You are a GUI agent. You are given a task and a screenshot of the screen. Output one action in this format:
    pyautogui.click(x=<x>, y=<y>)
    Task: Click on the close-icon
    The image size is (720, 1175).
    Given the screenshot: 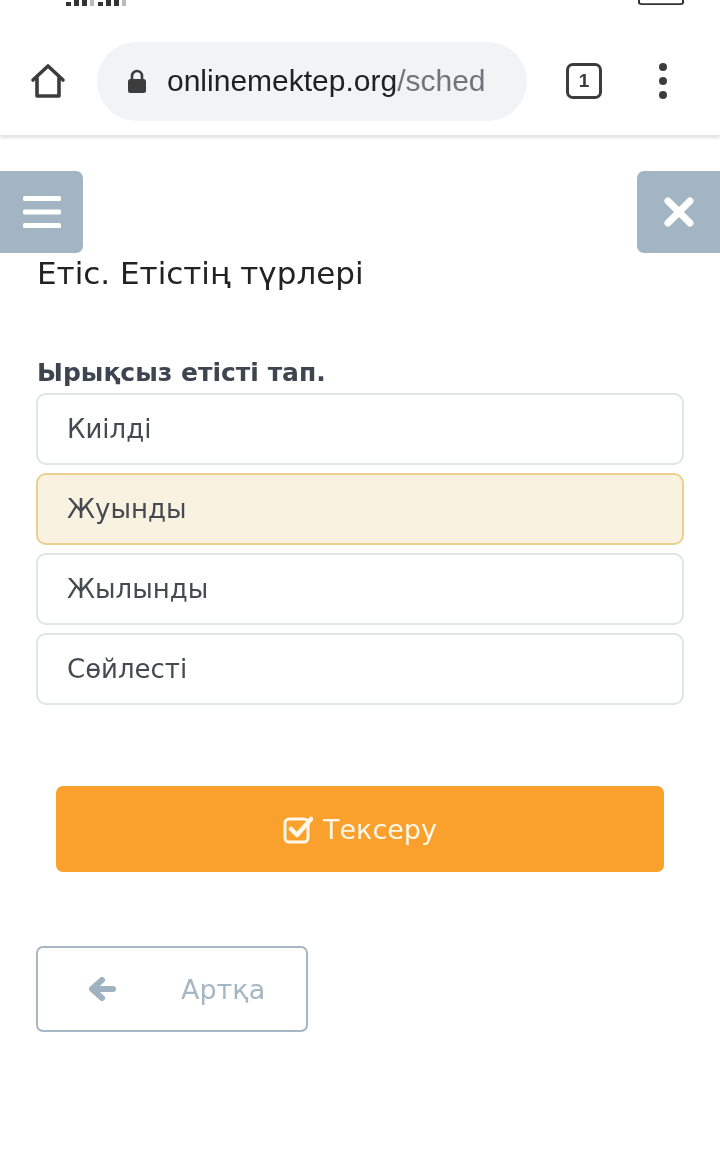 What is the action you would take?
    pyautogui.click(x=678, y=212)
    